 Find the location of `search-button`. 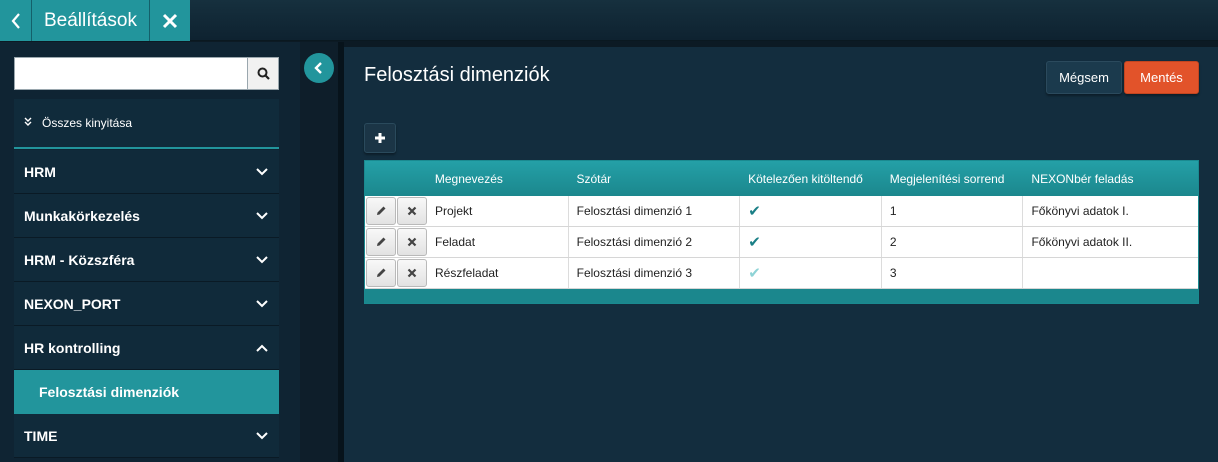

search-button is located at coordinates (263, 73).